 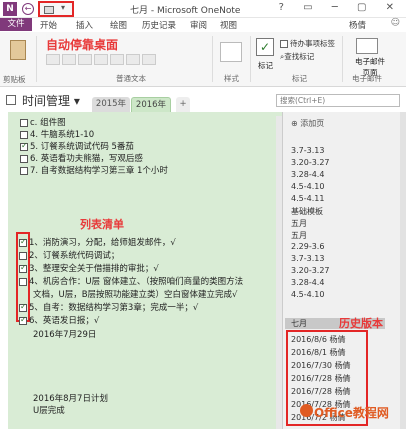 What do you see at coordinates (321, 365) in the screenshot?
I see `history-version: 2016/7/30 杨倩` at bounding box center [321, 365].